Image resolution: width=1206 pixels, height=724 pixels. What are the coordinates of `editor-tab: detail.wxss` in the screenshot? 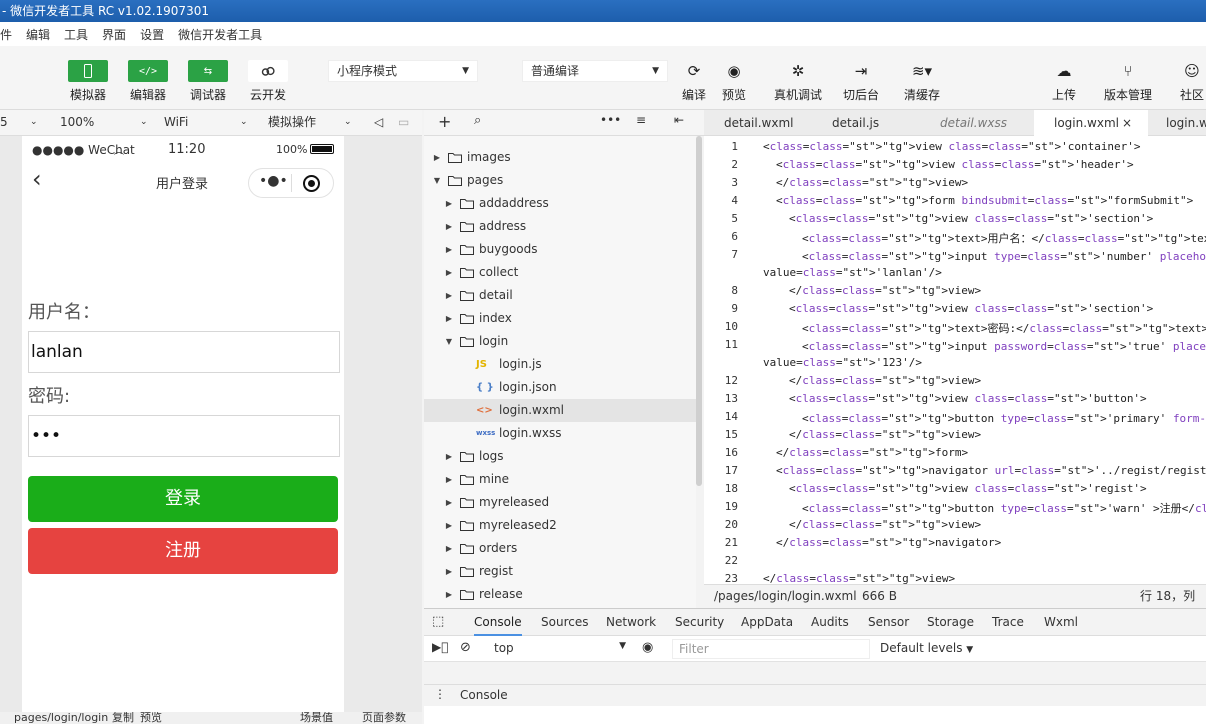 It's located at (977, 123).